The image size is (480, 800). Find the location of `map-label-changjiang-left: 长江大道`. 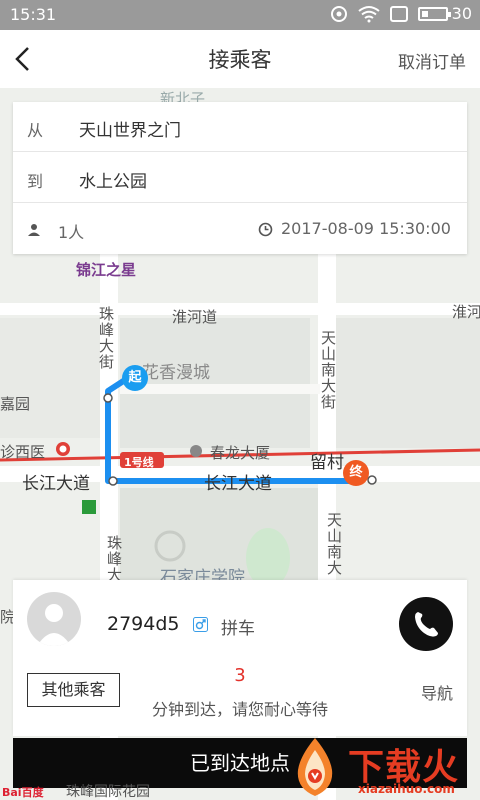

map-label-changjiang-left: 长江大道 is located at coordinates (56, 484).